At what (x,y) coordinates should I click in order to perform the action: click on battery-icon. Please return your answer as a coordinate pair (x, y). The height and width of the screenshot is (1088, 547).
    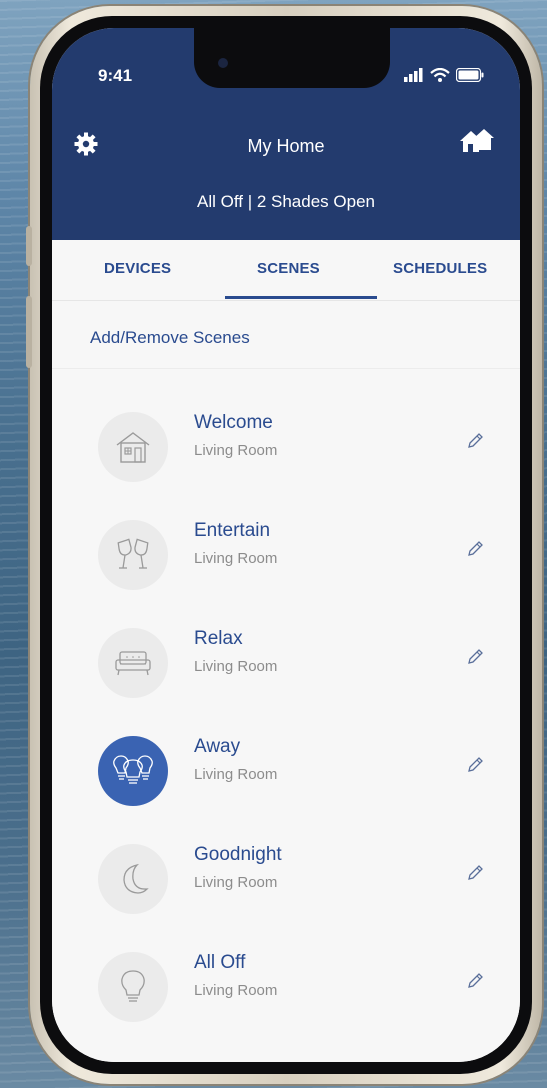
    Looking at the image, I should click on (470, 75).